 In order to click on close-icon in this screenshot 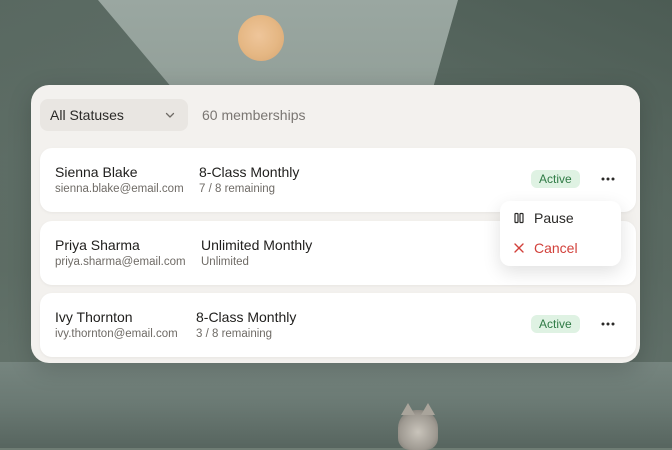, I will do `click(519, 248)`.